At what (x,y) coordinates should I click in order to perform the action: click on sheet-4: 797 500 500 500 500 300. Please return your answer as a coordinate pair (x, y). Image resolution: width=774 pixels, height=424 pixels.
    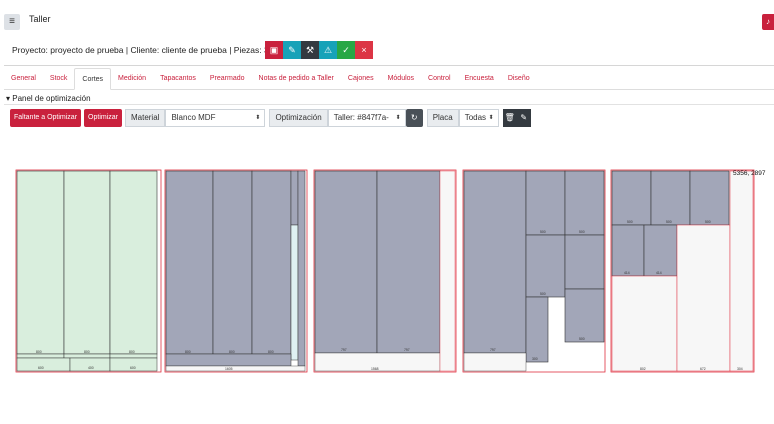
    Looking at the image, I should click on (534, 271).